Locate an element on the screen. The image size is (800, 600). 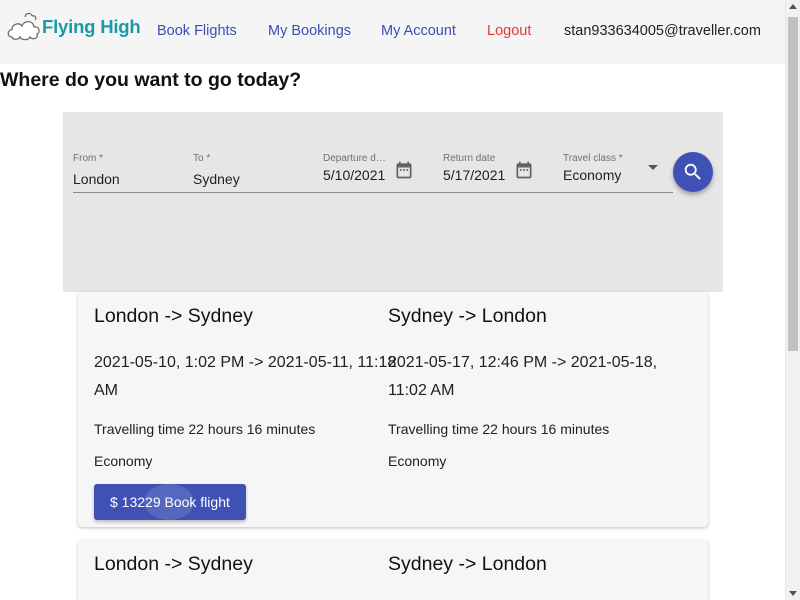
page-scrollbar is located at coordinates (792, 300).